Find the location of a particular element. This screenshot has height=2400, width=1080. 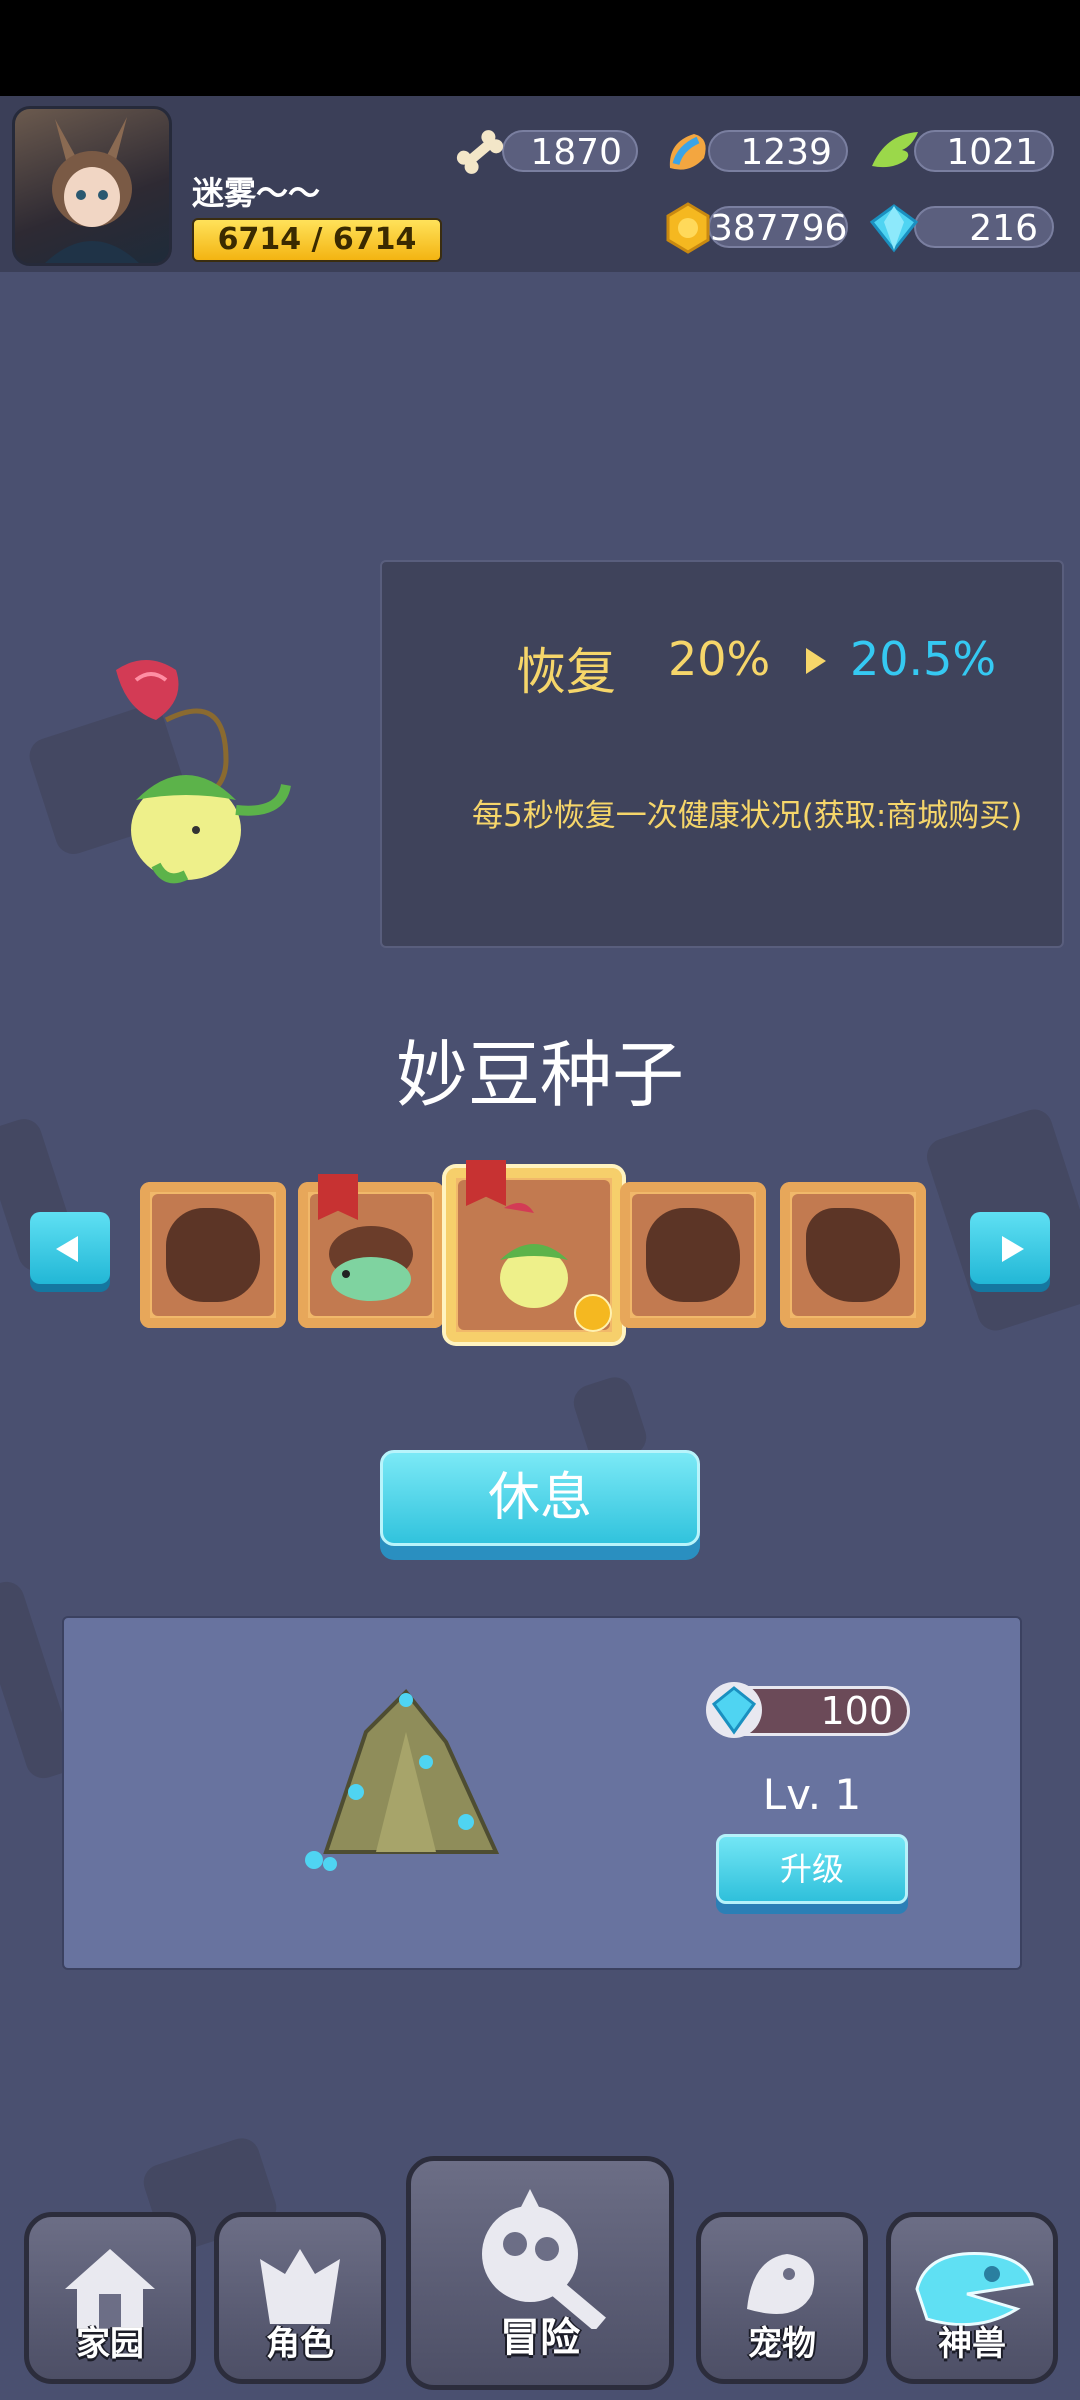

pet-name: 妙豆种子 is located at coordinates (539, 1075).